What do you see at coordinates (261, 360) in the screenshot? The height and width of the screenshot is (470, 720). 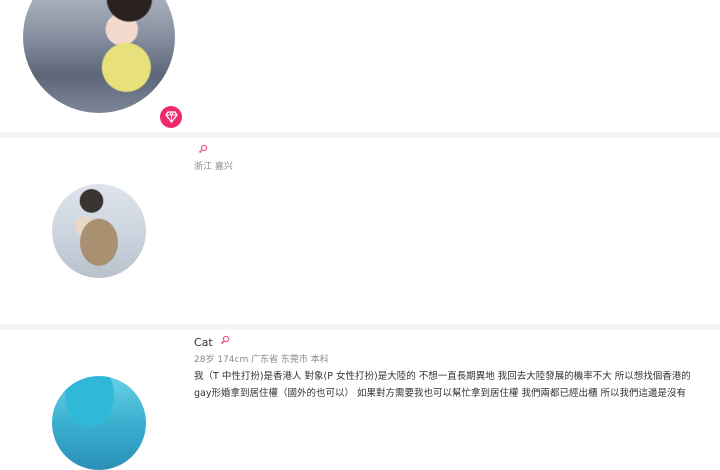 I see `user-meta: 28岁 174cm 广东省 东莞市 本科` at bounding box center [261, 360].